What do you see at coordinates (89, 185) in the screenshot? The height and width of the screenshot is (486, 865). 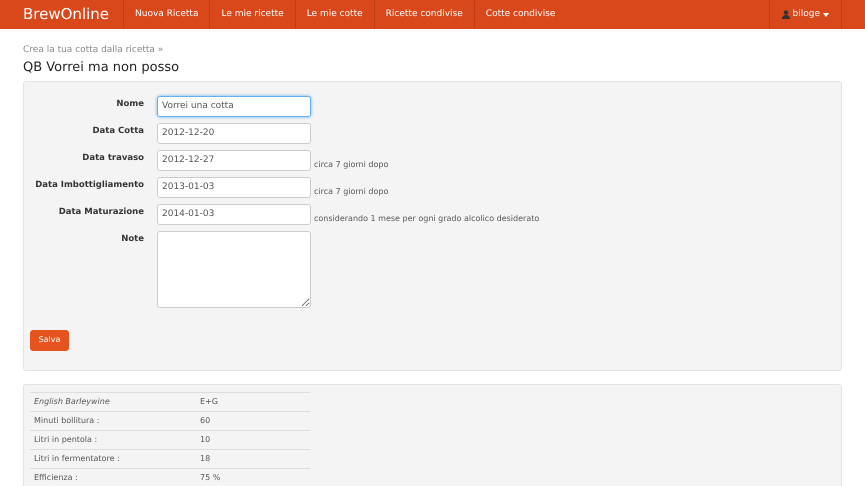 I see `field-label: Data Imbottigliamento` at bounding box center [89, 185].